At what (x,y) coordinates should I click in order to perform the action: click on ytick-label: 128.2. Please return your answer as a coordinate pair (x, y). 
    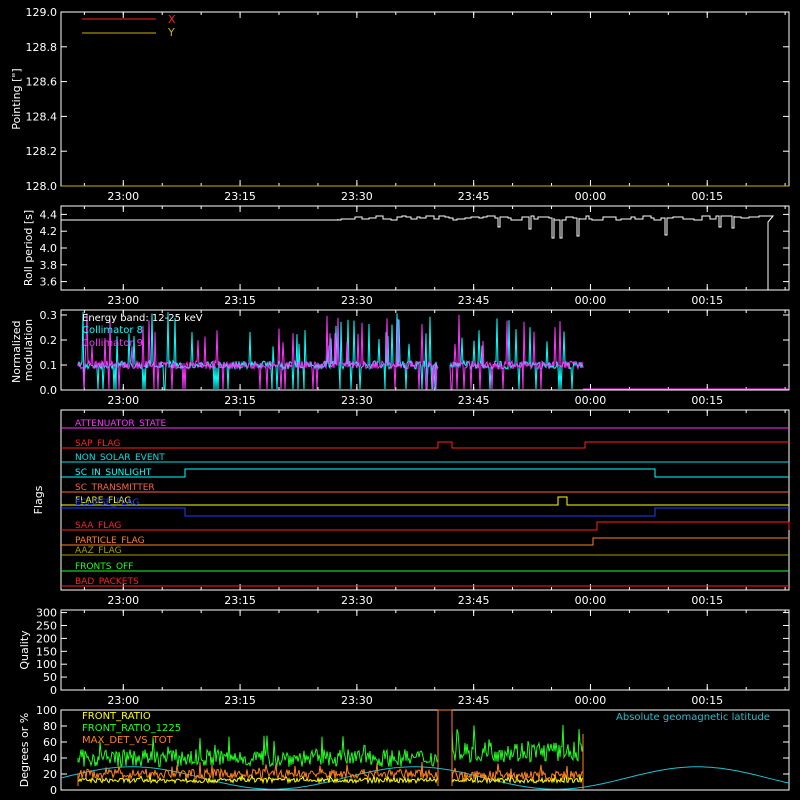
    Looking at the image, I should click on (42, 151).